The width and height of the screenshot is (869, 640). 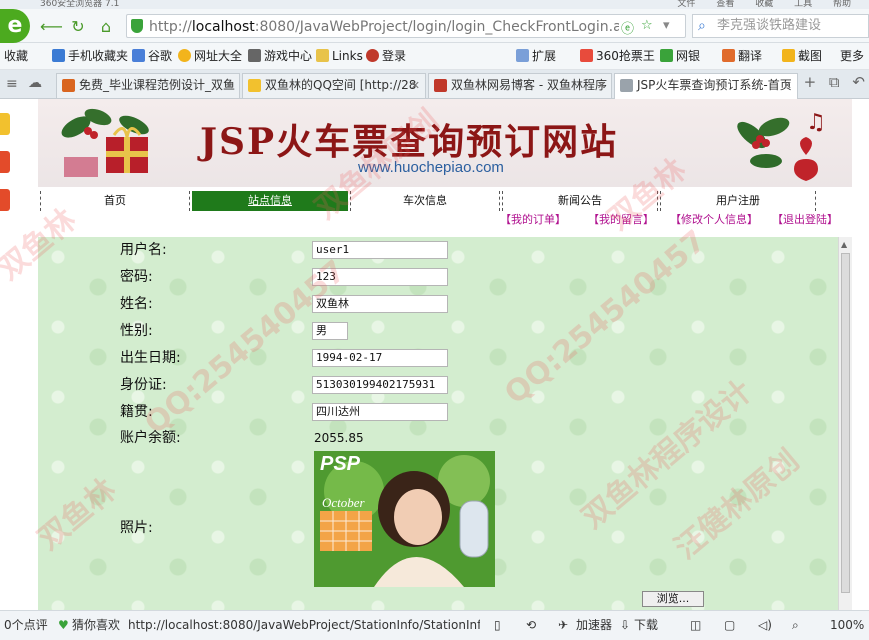 I want to click on tab-2: 双鱼林的QQ空间 [http://28 ✕, so click(x=334, y=85).